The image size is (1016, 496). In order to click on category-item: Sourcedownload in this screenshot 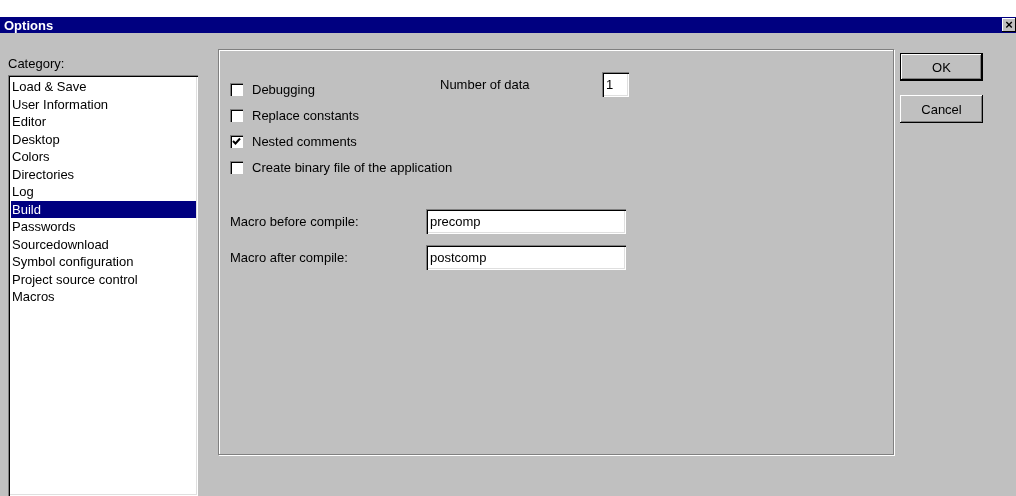, I will do `click(103, 244)`.